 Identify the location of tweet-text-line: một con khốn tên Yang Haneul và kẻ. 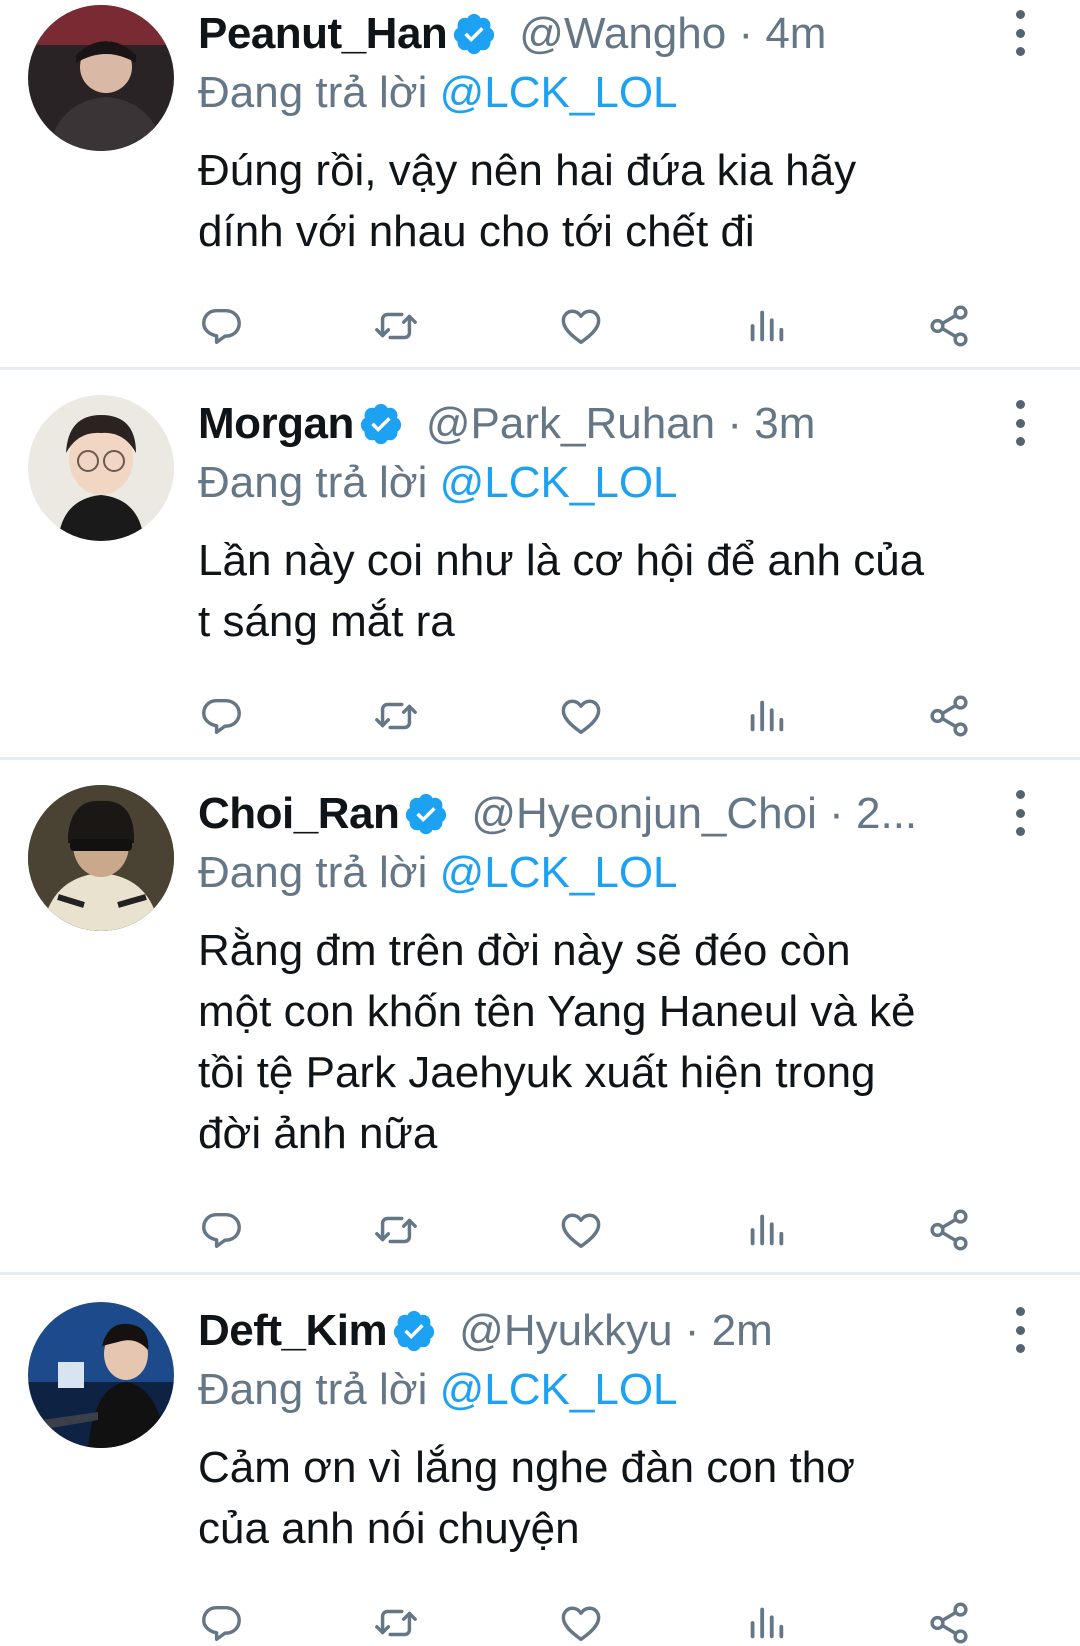
(557, 1011).